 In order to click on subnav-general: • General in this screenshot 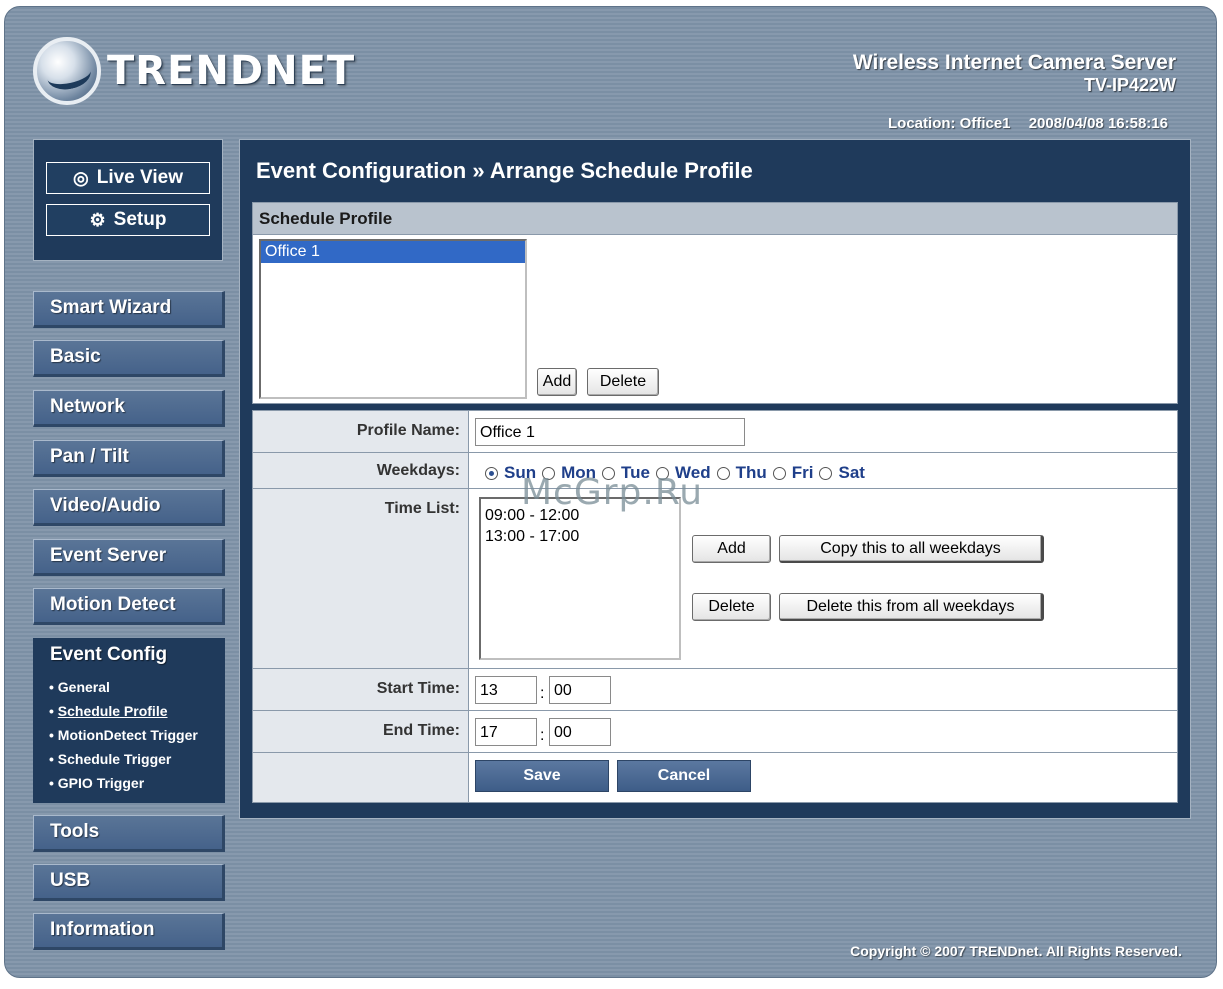, I will do `click(129, 687)`.